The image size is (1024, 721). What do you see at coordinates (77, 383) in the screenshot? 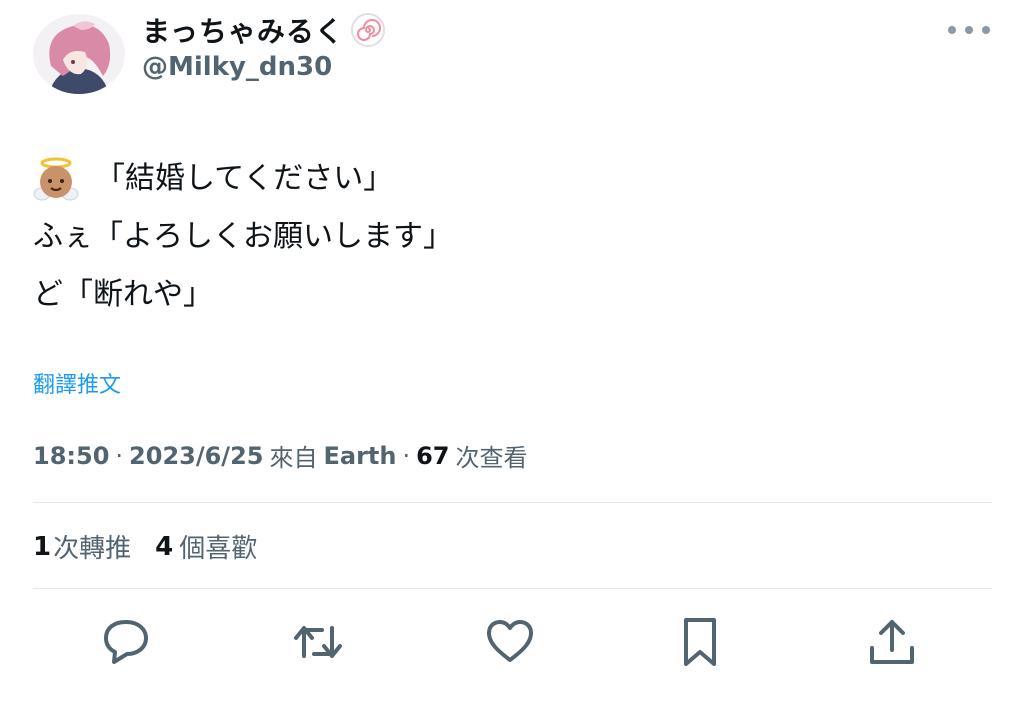
I see `translate-link: 翻譯推文` at bounding box center [77, 383].